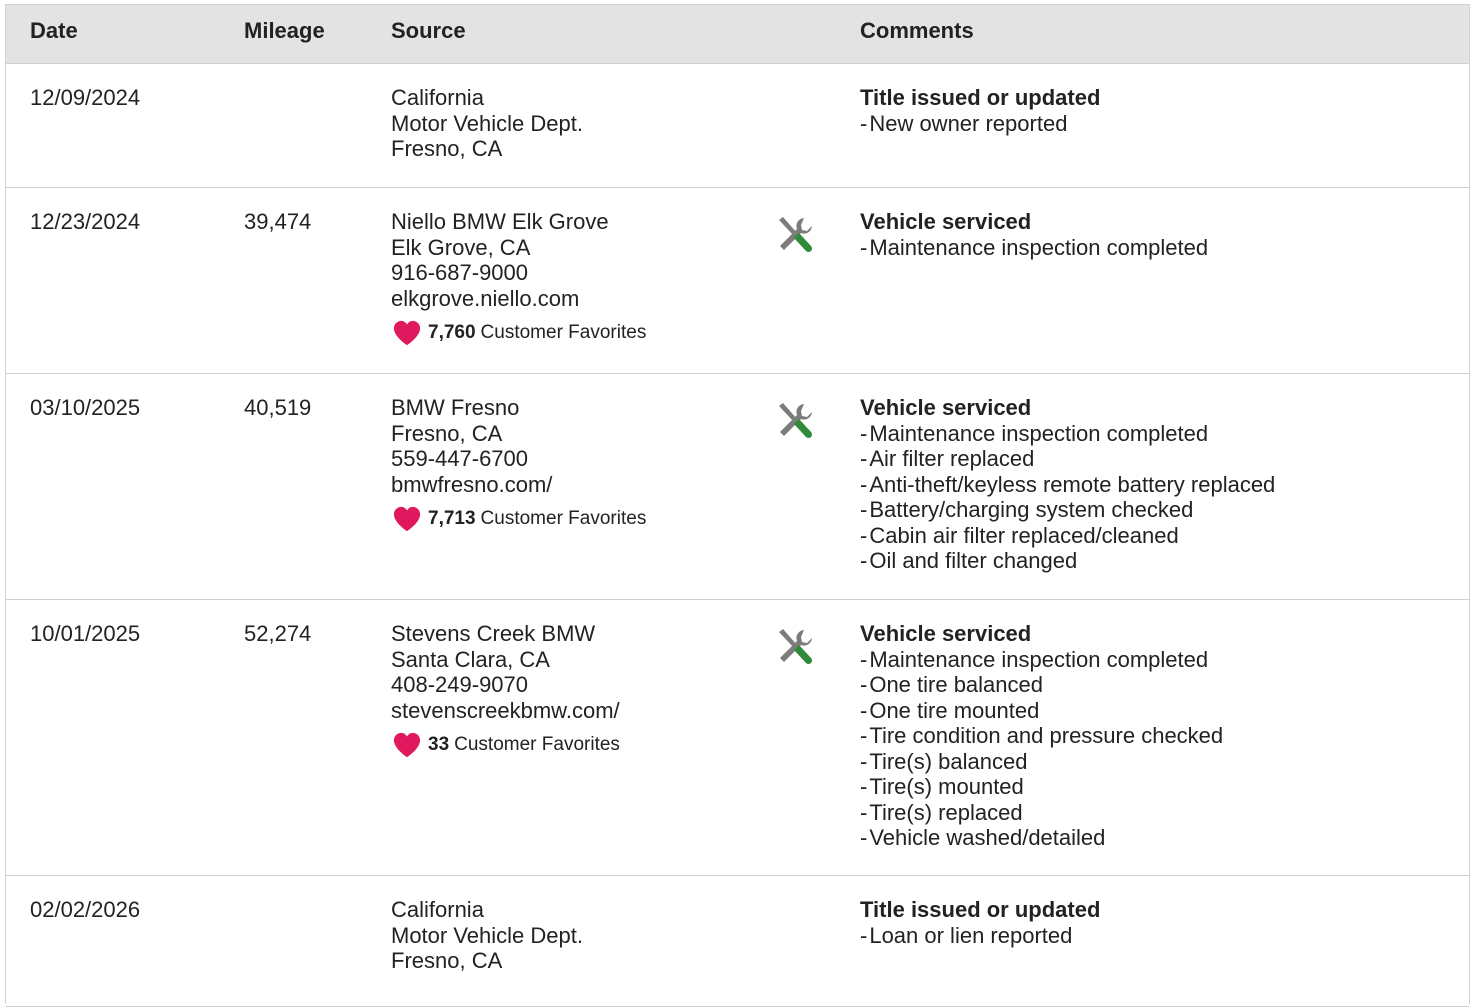 Image resolution: width=1477 pixels, height=1007 pixels. What do you see at coordinates (987, 837) in the screenshot?
I see `comment-text: Vehicle washed/detailed` at bounding box center [987, 837].